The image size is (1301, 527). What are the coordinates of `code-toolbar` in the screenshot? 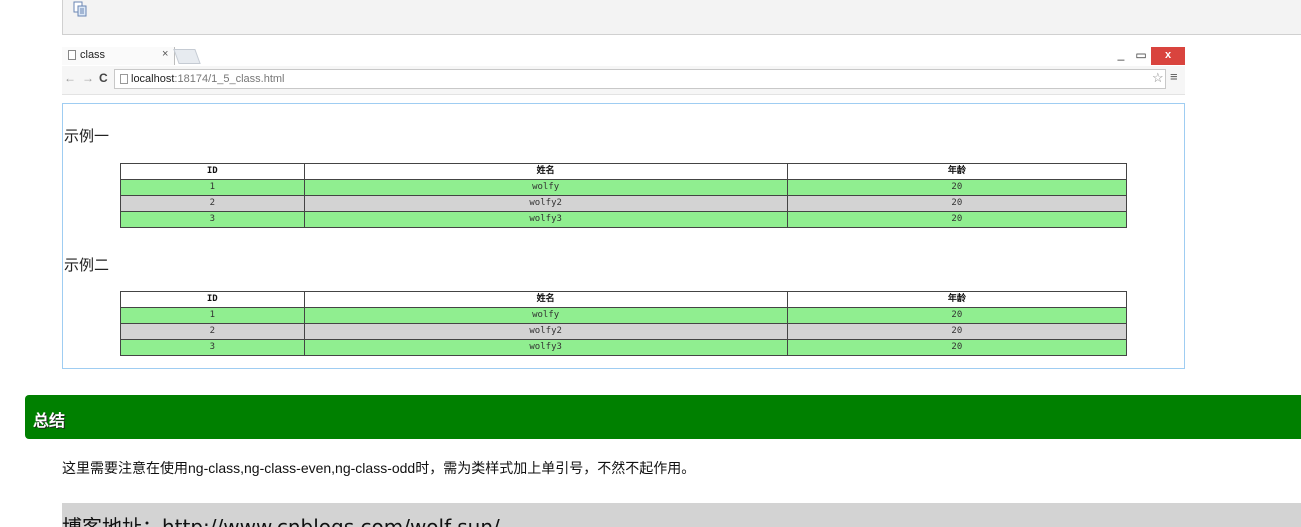 It's located at (681, 17).